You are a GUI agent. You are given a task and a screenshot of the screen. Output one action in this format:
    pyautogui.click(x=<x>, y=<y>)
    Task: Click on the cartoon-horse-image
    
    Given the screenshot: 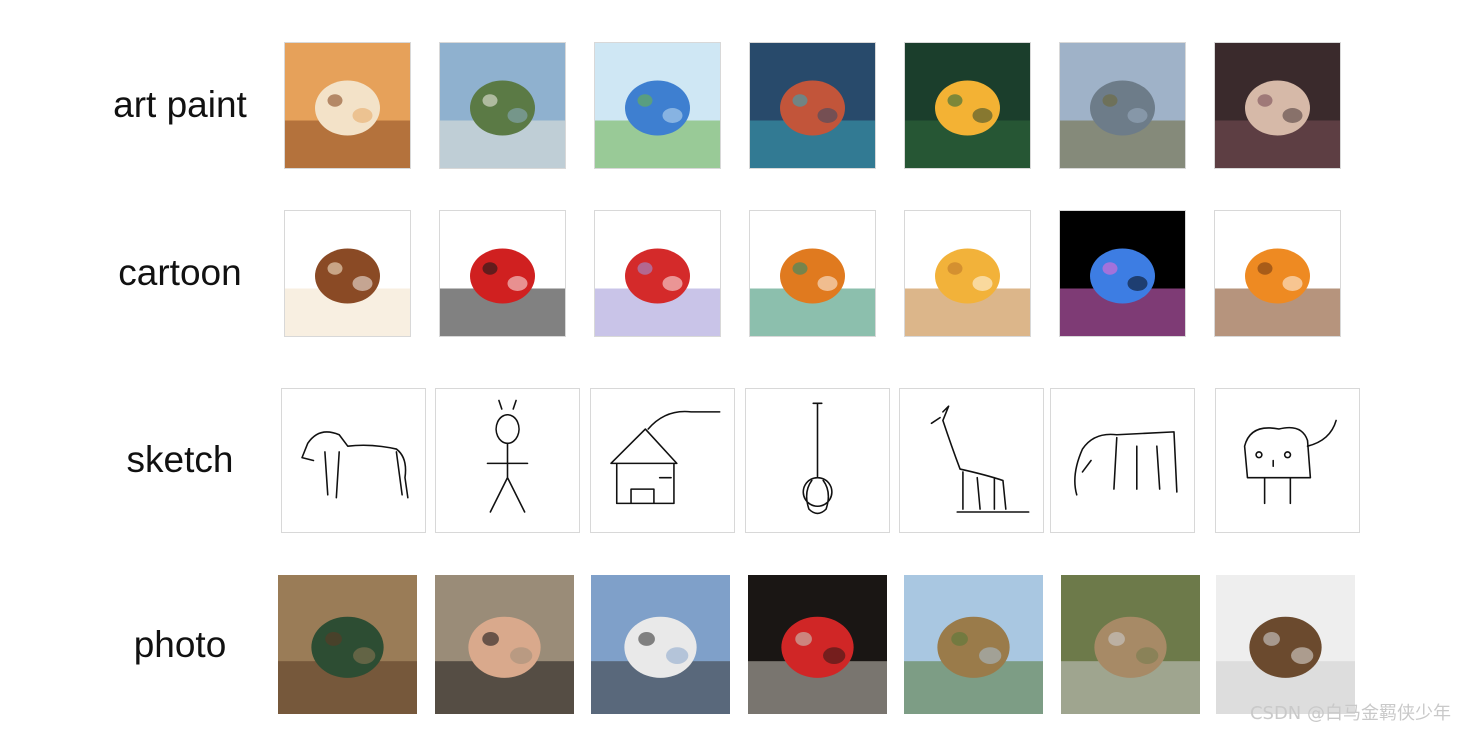 What is the action you would take?
    pyautogui.click(x=347, y=273)
    